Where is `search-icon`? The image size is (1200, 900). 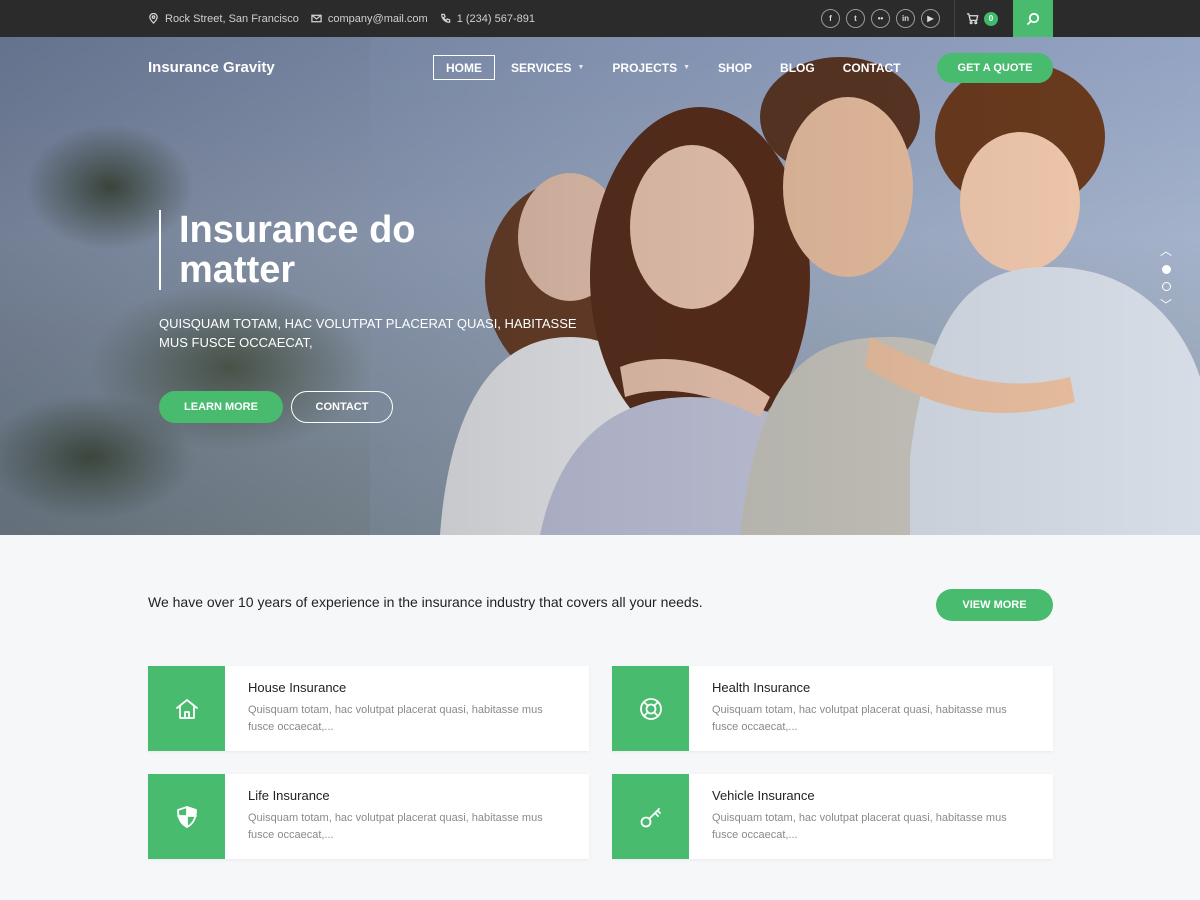
search-icon is located at coordinates (1033, 18).